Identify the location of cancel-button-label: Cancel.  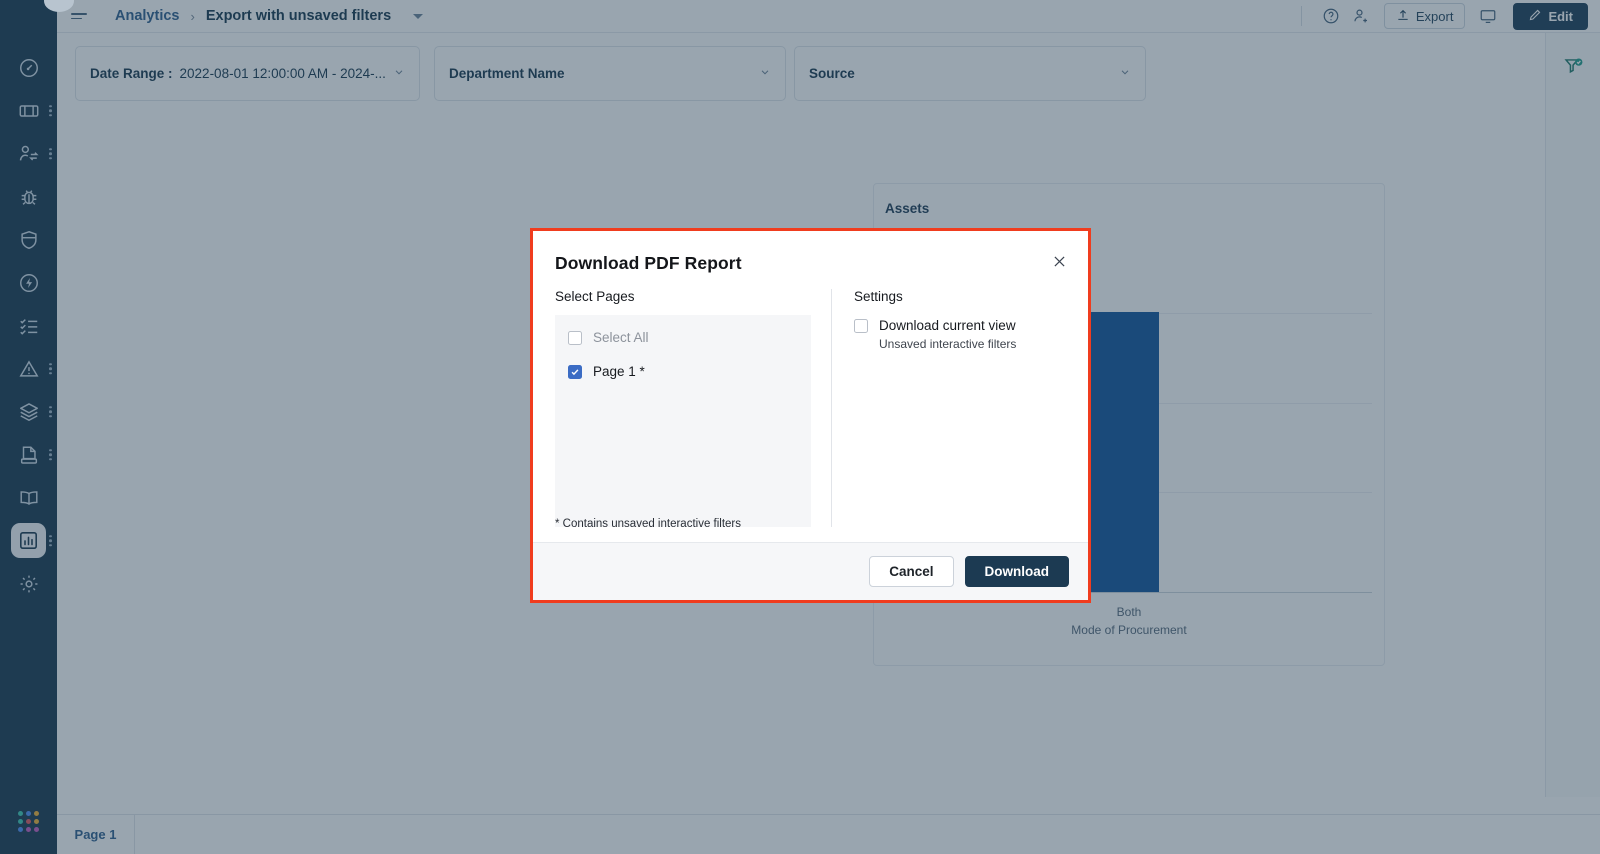
(911, 571).